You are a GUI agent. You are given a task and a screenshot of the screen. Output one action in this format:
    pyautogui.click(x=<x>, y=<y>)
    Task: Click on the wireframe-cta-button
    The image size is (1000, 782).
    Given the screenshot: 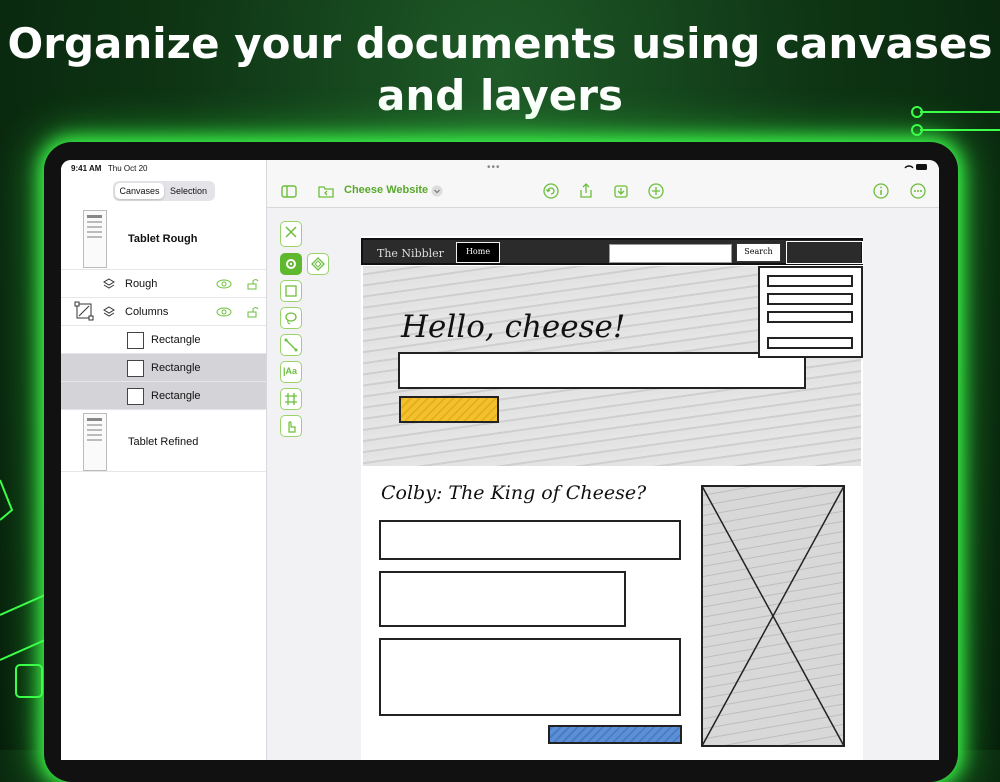 What is the action you would take?
    pyautogui.click(x=449, y=409)
    